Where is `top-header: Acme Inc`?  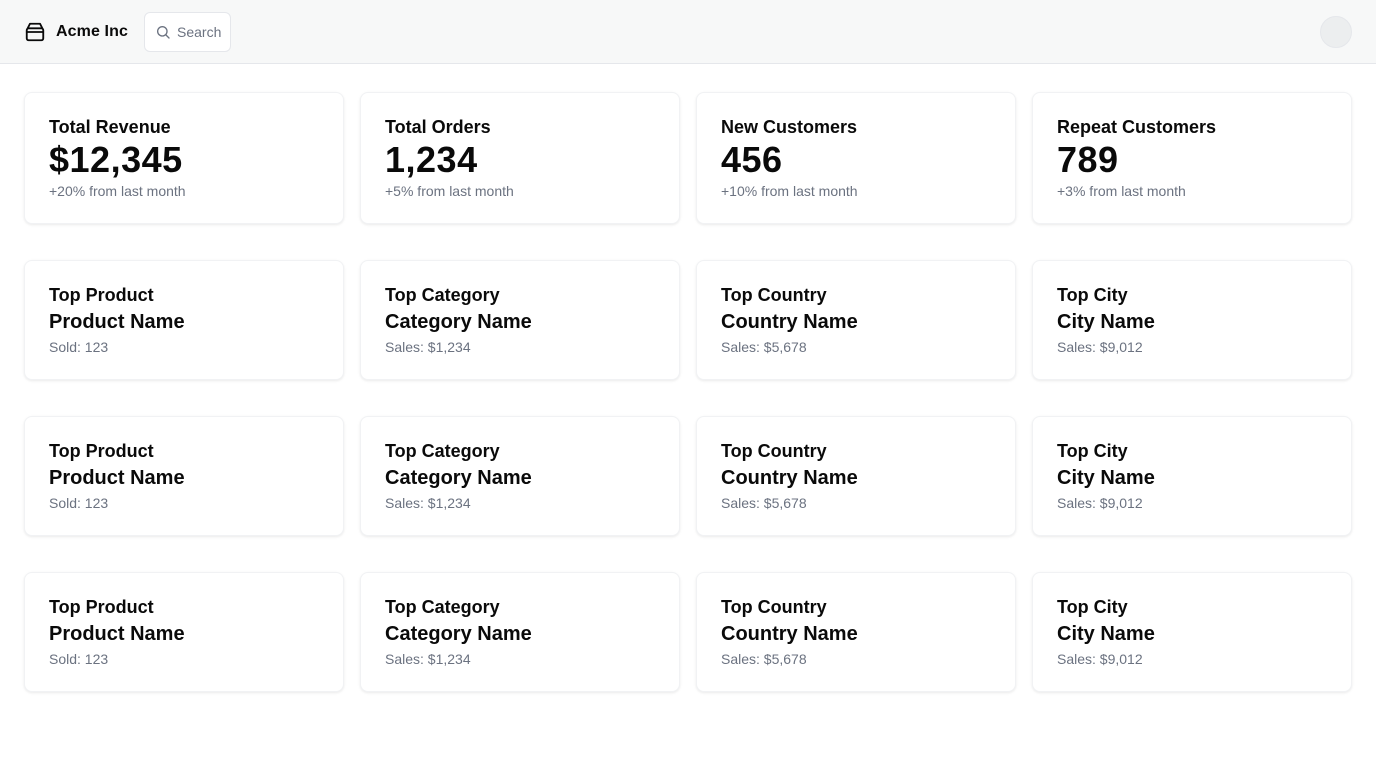 top-header: Acme Inc is located at coordinates (688, 32).